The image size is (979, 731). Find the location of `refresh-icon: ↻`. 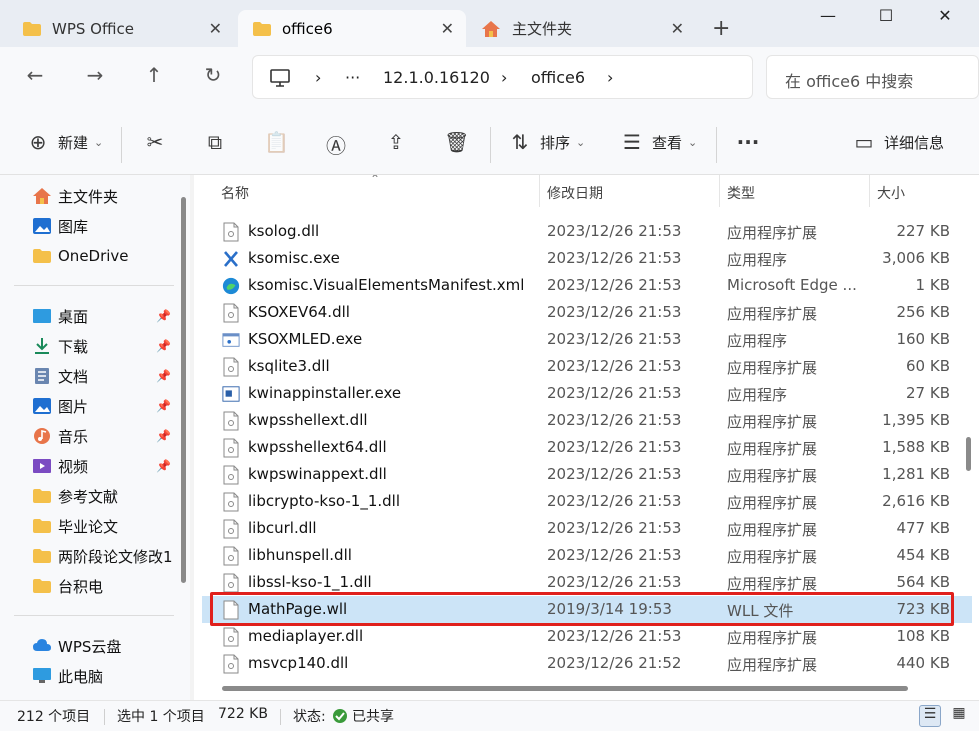

refresh-icon: ↻ is located at coordinates (213, 75).